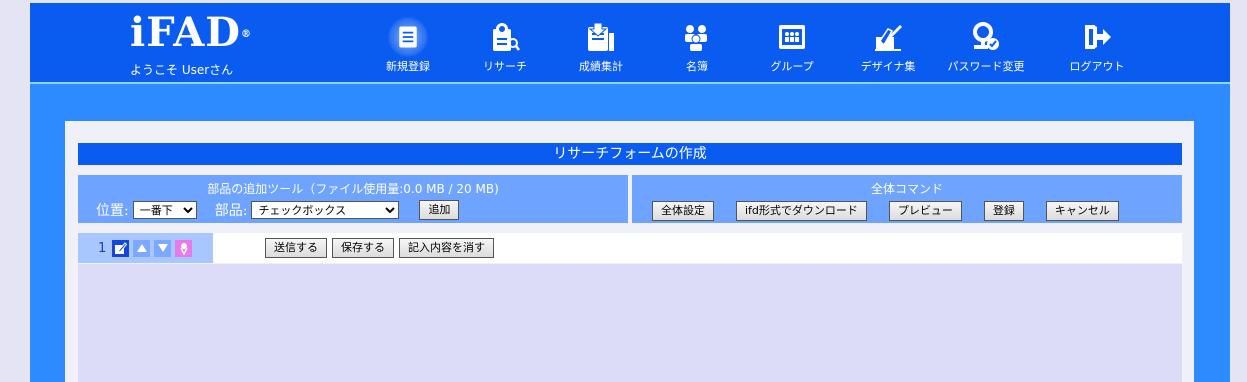 The width and height of the screenshot is (1247, 382). Describe the element at coordinates (1097, 66) in the screenshot. I see `nav-label: ログアウト` at that location.